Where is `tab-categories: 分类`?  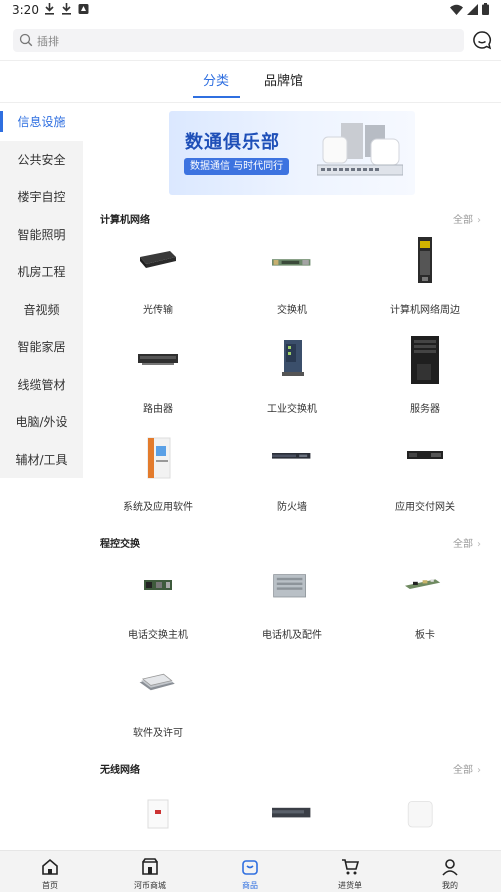
tab-categories: 分类 is located at coordinates (216, 79).